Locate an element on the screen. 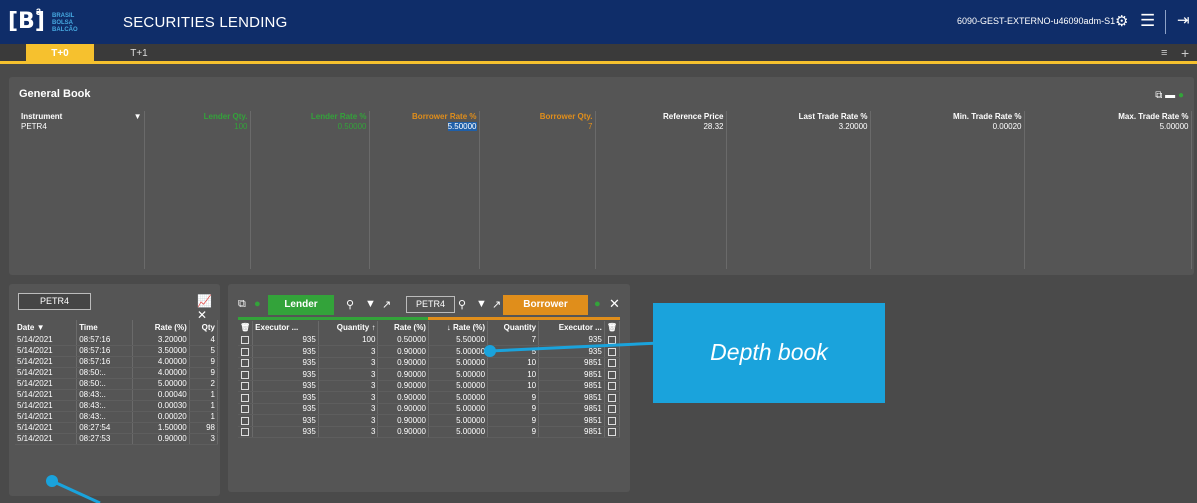 This screenshot has width=1197, height=503. depth-book-callout: Depth book is located at coordinates (769, 353).